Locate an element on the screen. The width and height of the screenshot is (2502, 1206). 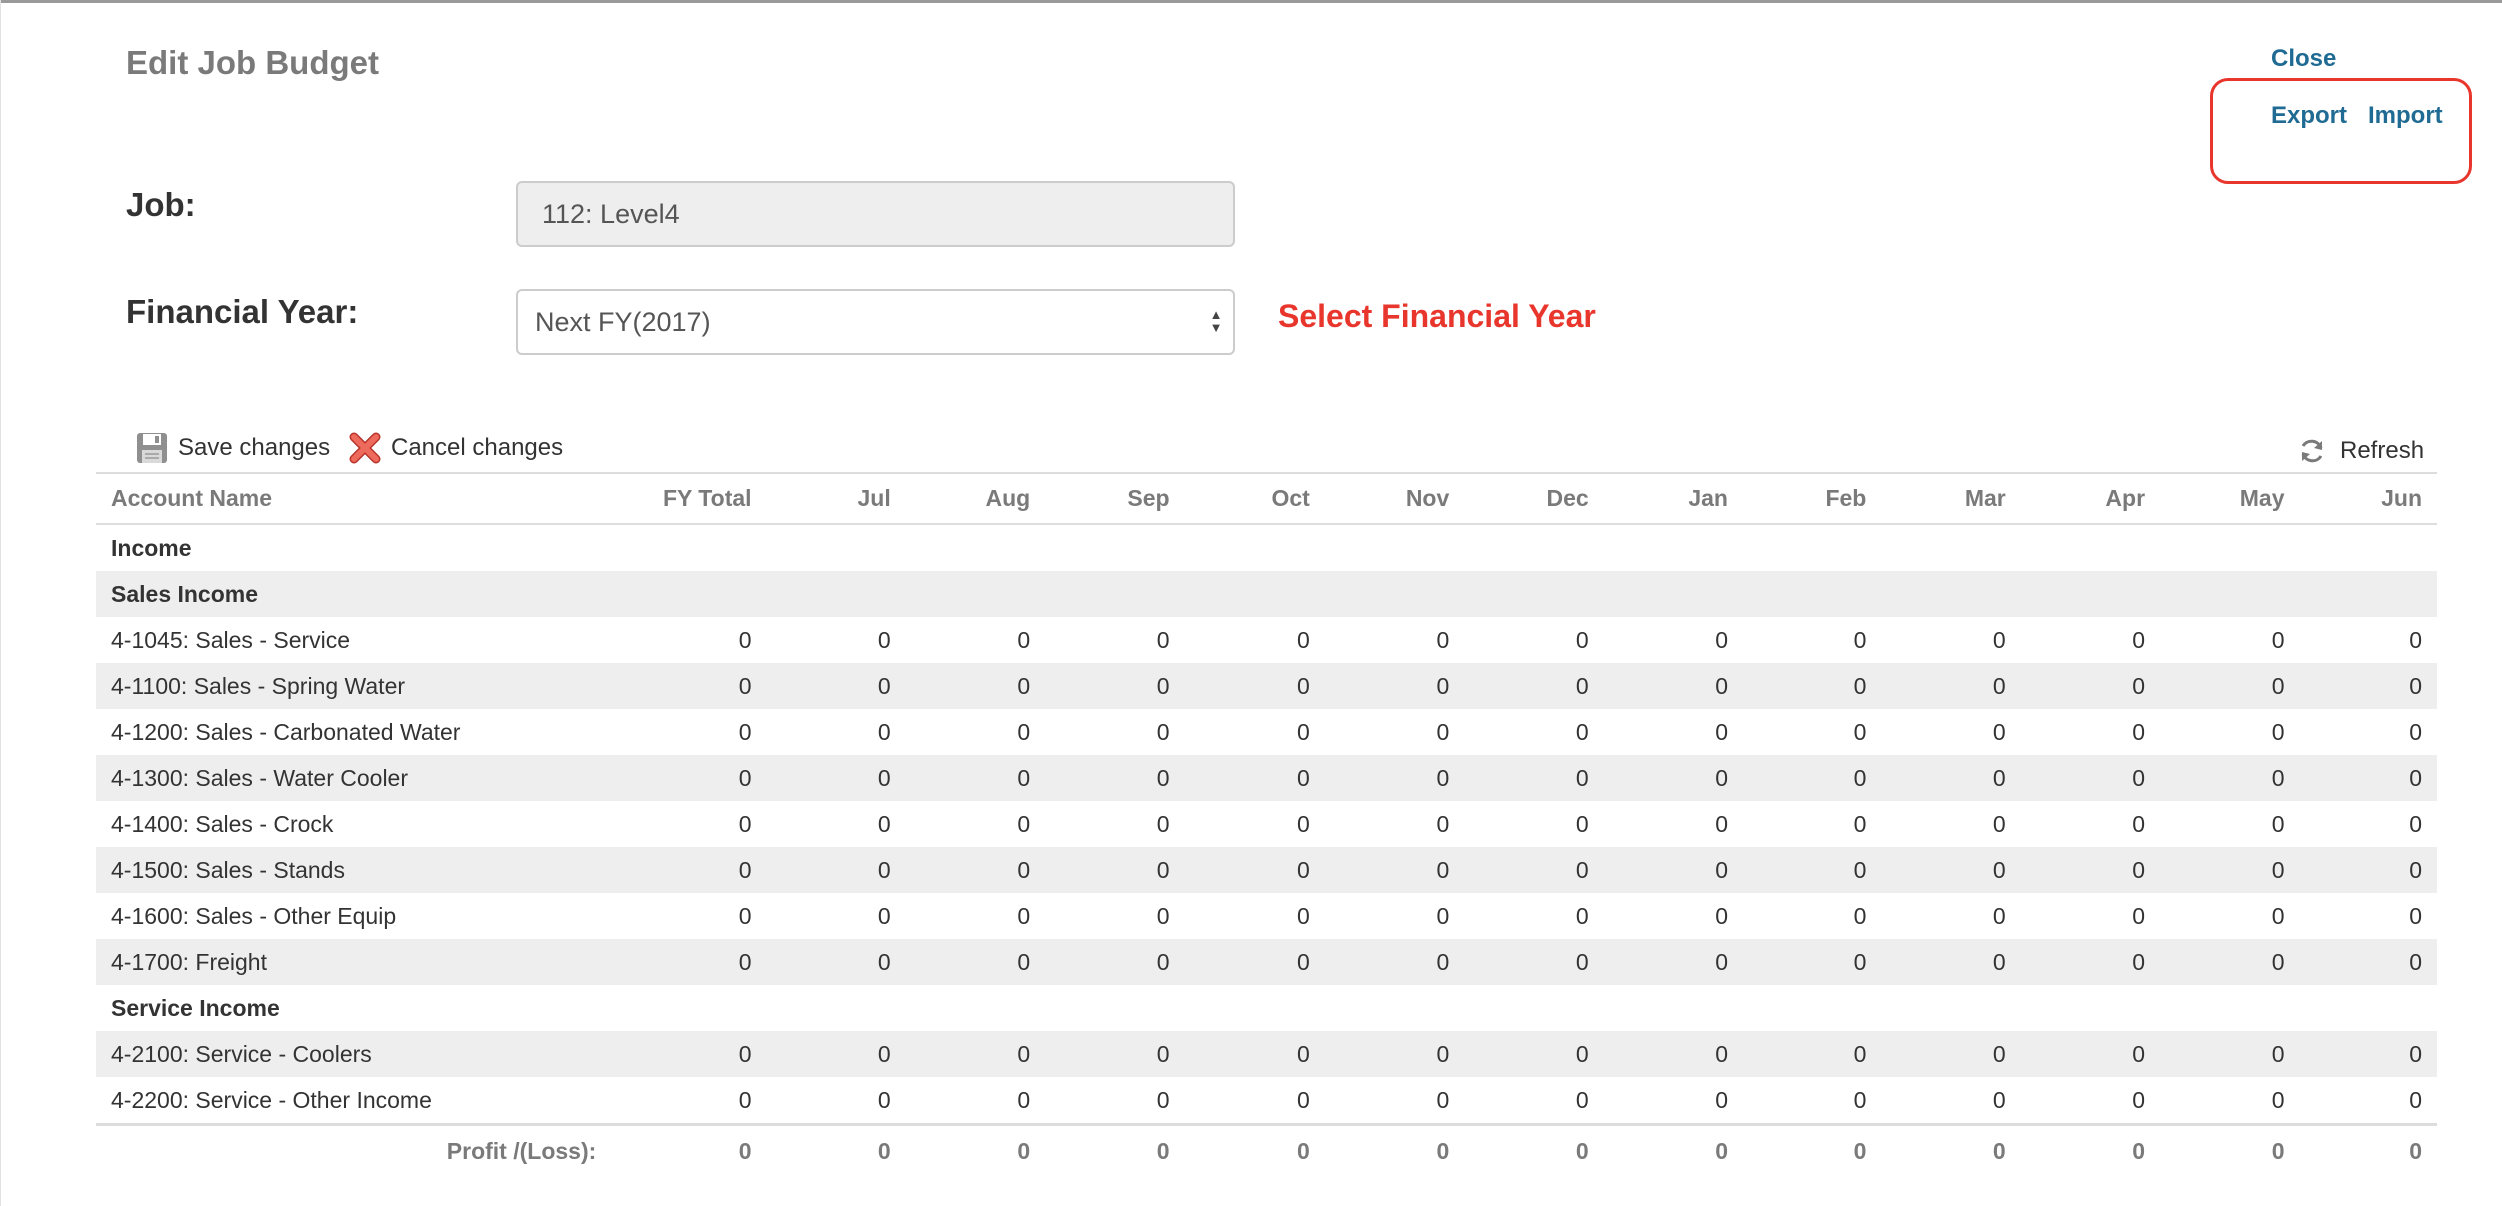
save-changes-button: Save changes is located at coordinates (232, 448).